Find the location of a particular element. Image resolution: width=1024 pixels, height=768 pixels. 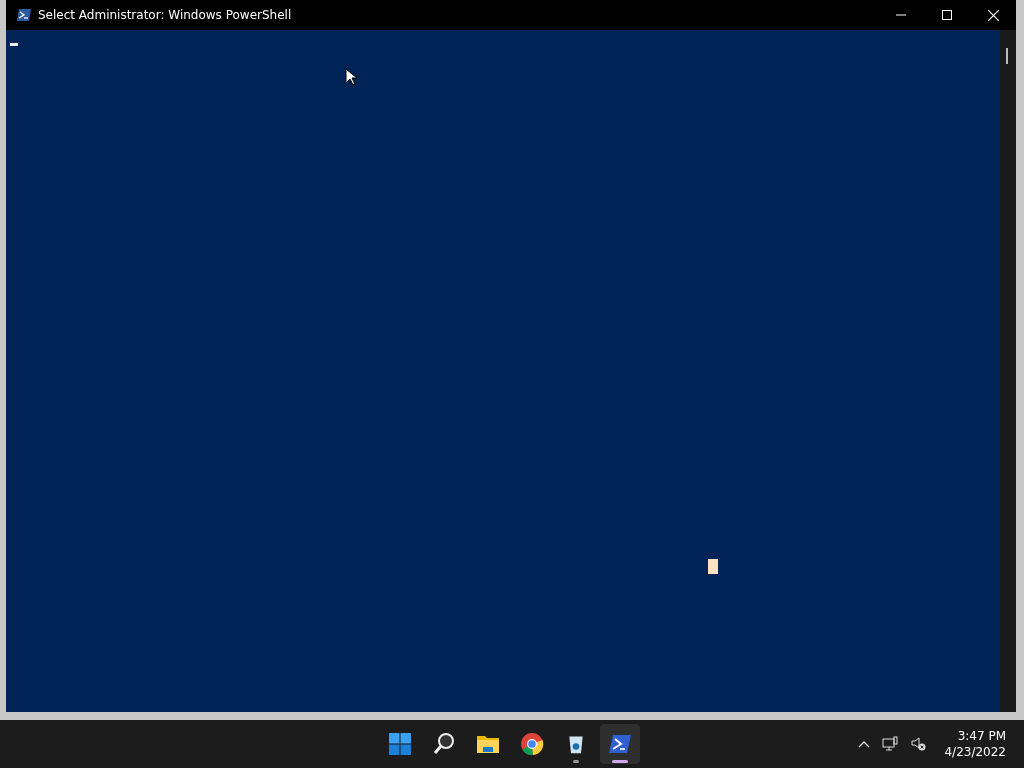

block-cursor is located at coordinates (713, 566).